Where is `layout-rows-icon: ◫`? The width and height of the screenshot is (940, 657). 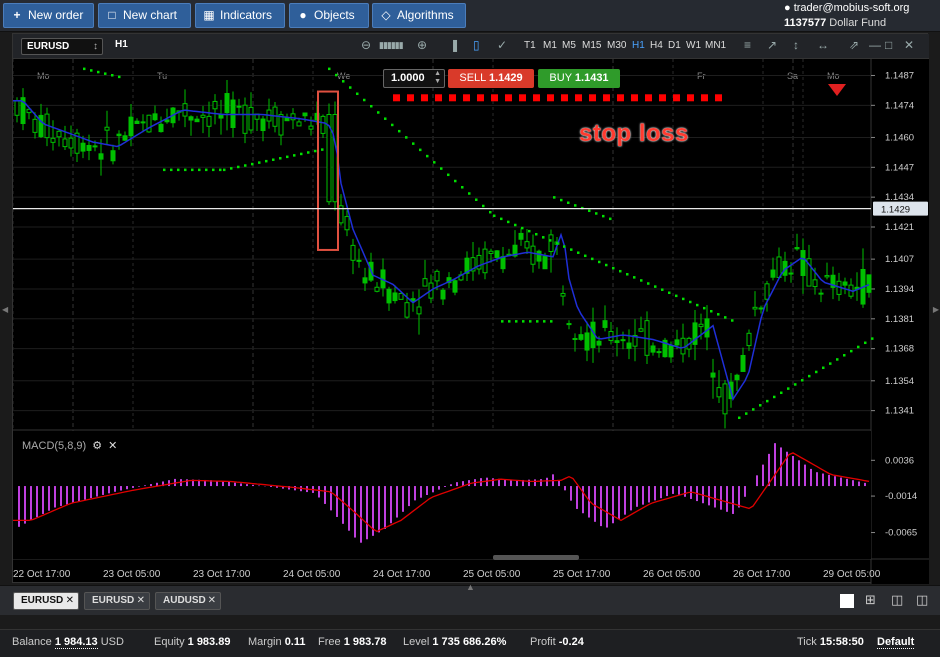
layout-rows-icon: ◫ is located at coordinates (923, 600).